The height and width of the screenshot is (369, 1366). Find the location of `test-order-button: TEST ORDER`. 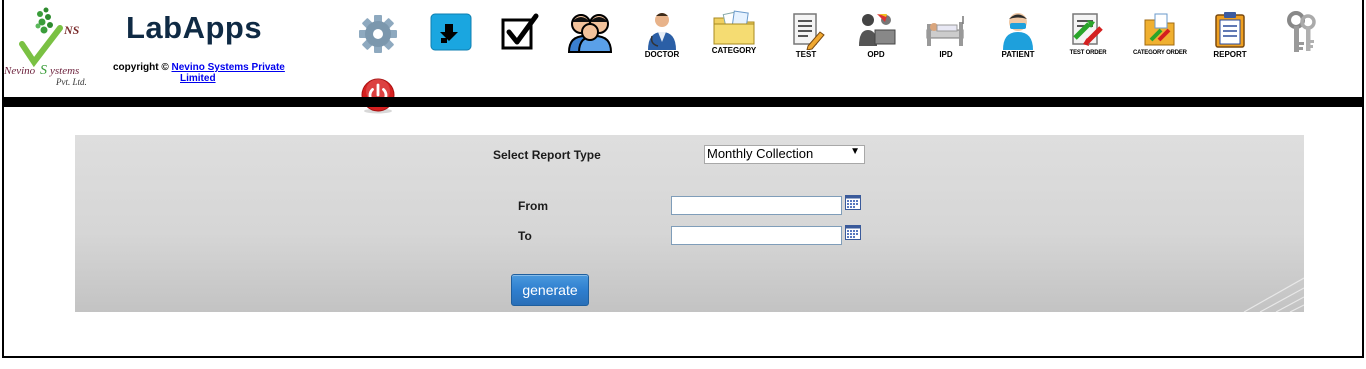

test-order-button: TEST ORDER is located at coordinates (1088, 38).